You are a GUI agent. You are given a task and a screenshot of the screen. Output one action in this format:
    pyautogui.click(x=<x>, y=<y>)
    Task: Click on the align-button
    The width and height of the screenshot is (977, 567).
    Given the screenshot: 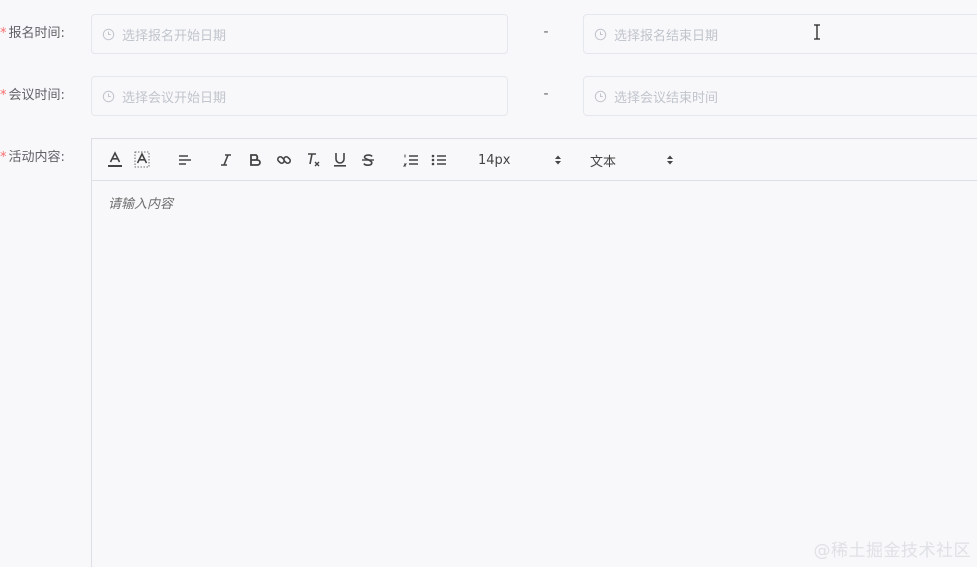 What is the action you would take?
    pyautogui.click(x=185, y=160)
    